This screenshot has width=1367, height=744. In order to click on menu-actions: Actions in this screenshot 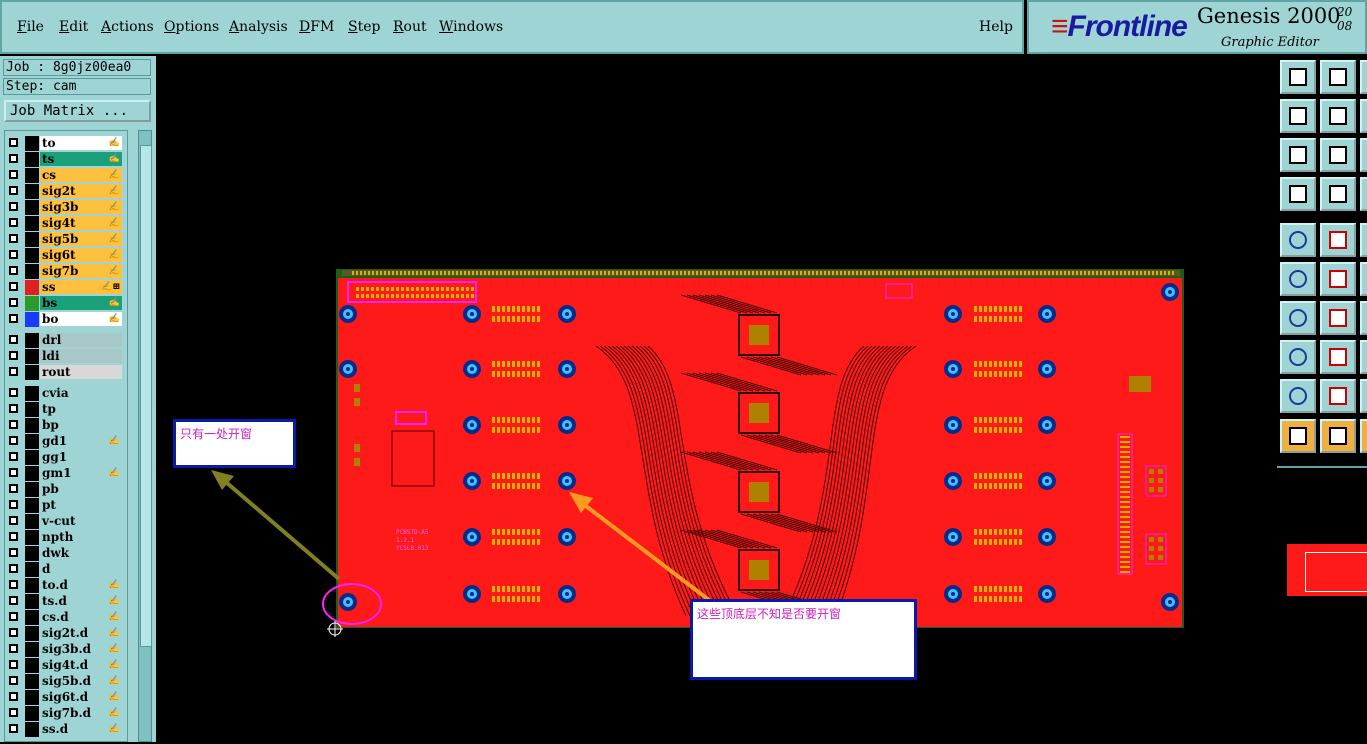, I will do `click(127, 27)`.